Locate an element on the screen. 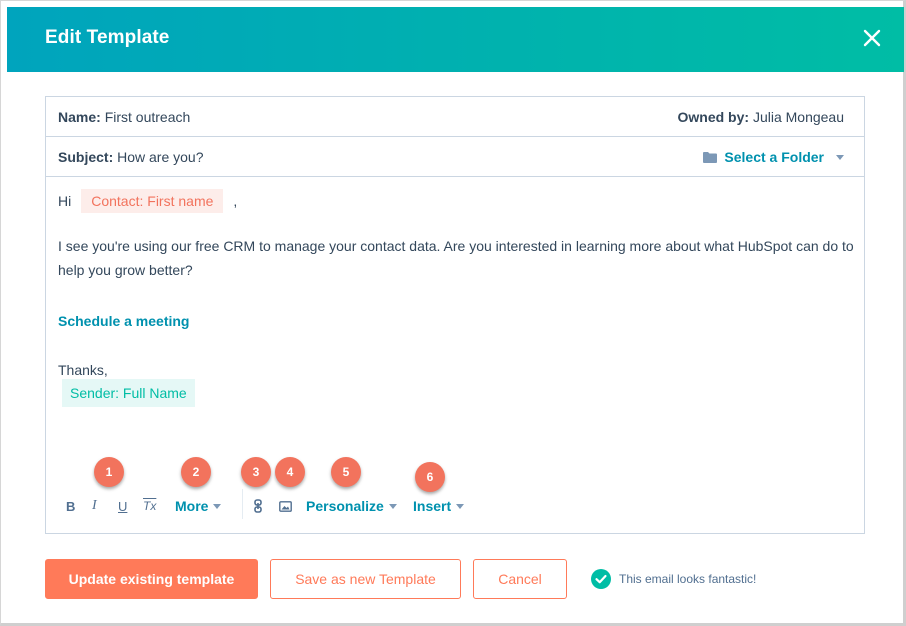 The width and height of the screenshot is (906, 626). clear-format-button: Tx is located at coordinates (149, 506).